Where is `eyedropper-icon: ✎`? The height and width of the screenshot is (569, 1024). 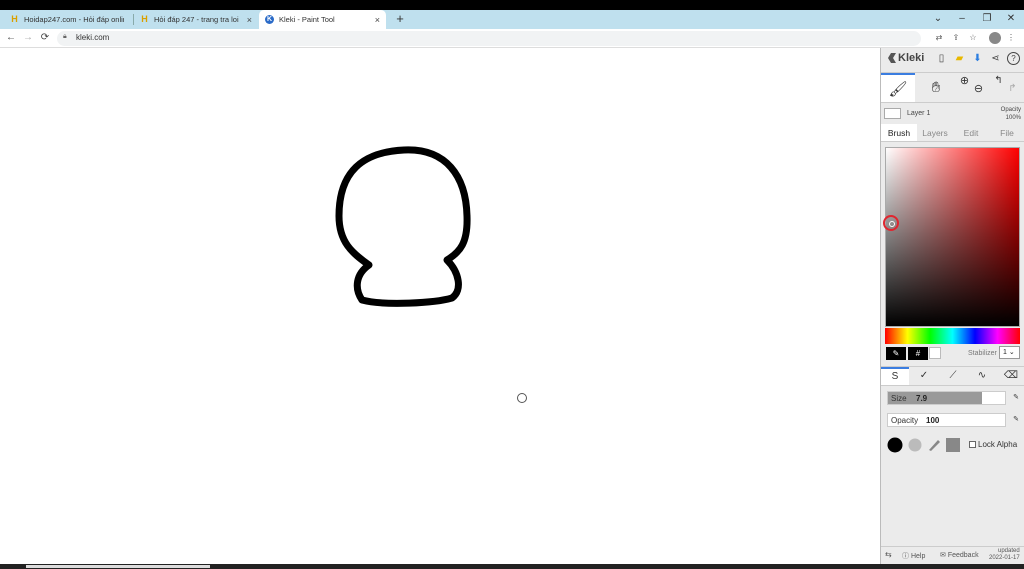 eyedropper-icon: ✎ is located at coordinates (896, 353).